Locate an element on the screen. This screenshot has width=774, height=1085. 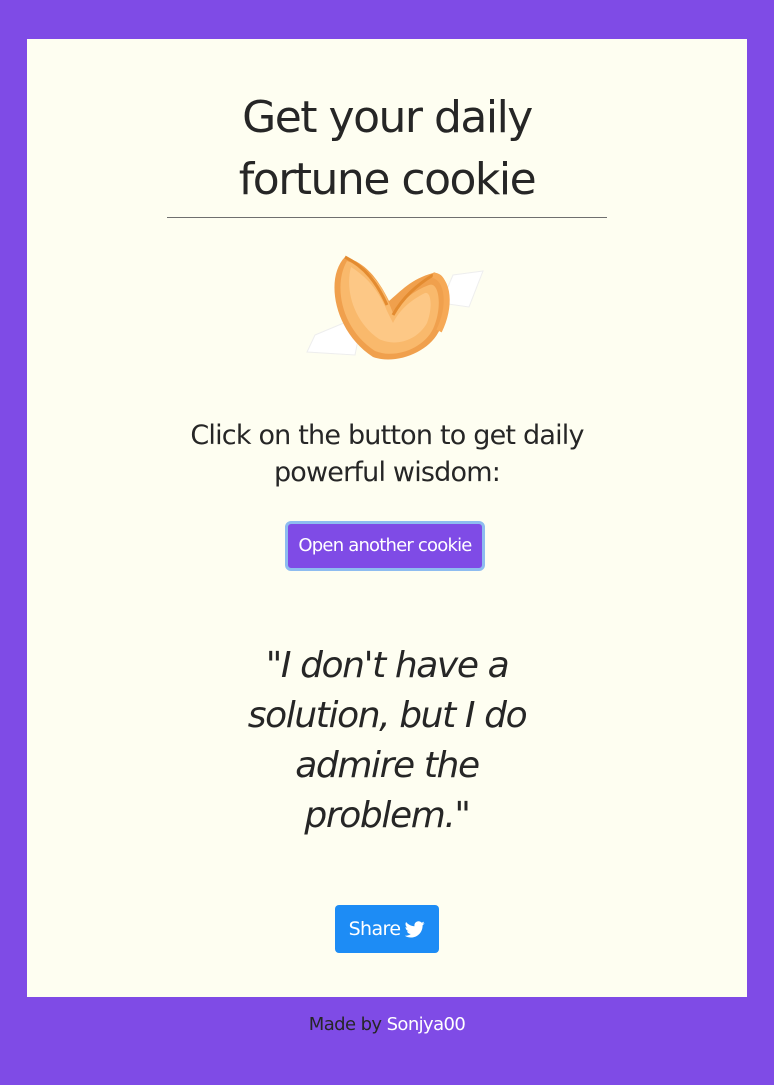
footer-prefix: Made by is located at coordinates (347, 1024).